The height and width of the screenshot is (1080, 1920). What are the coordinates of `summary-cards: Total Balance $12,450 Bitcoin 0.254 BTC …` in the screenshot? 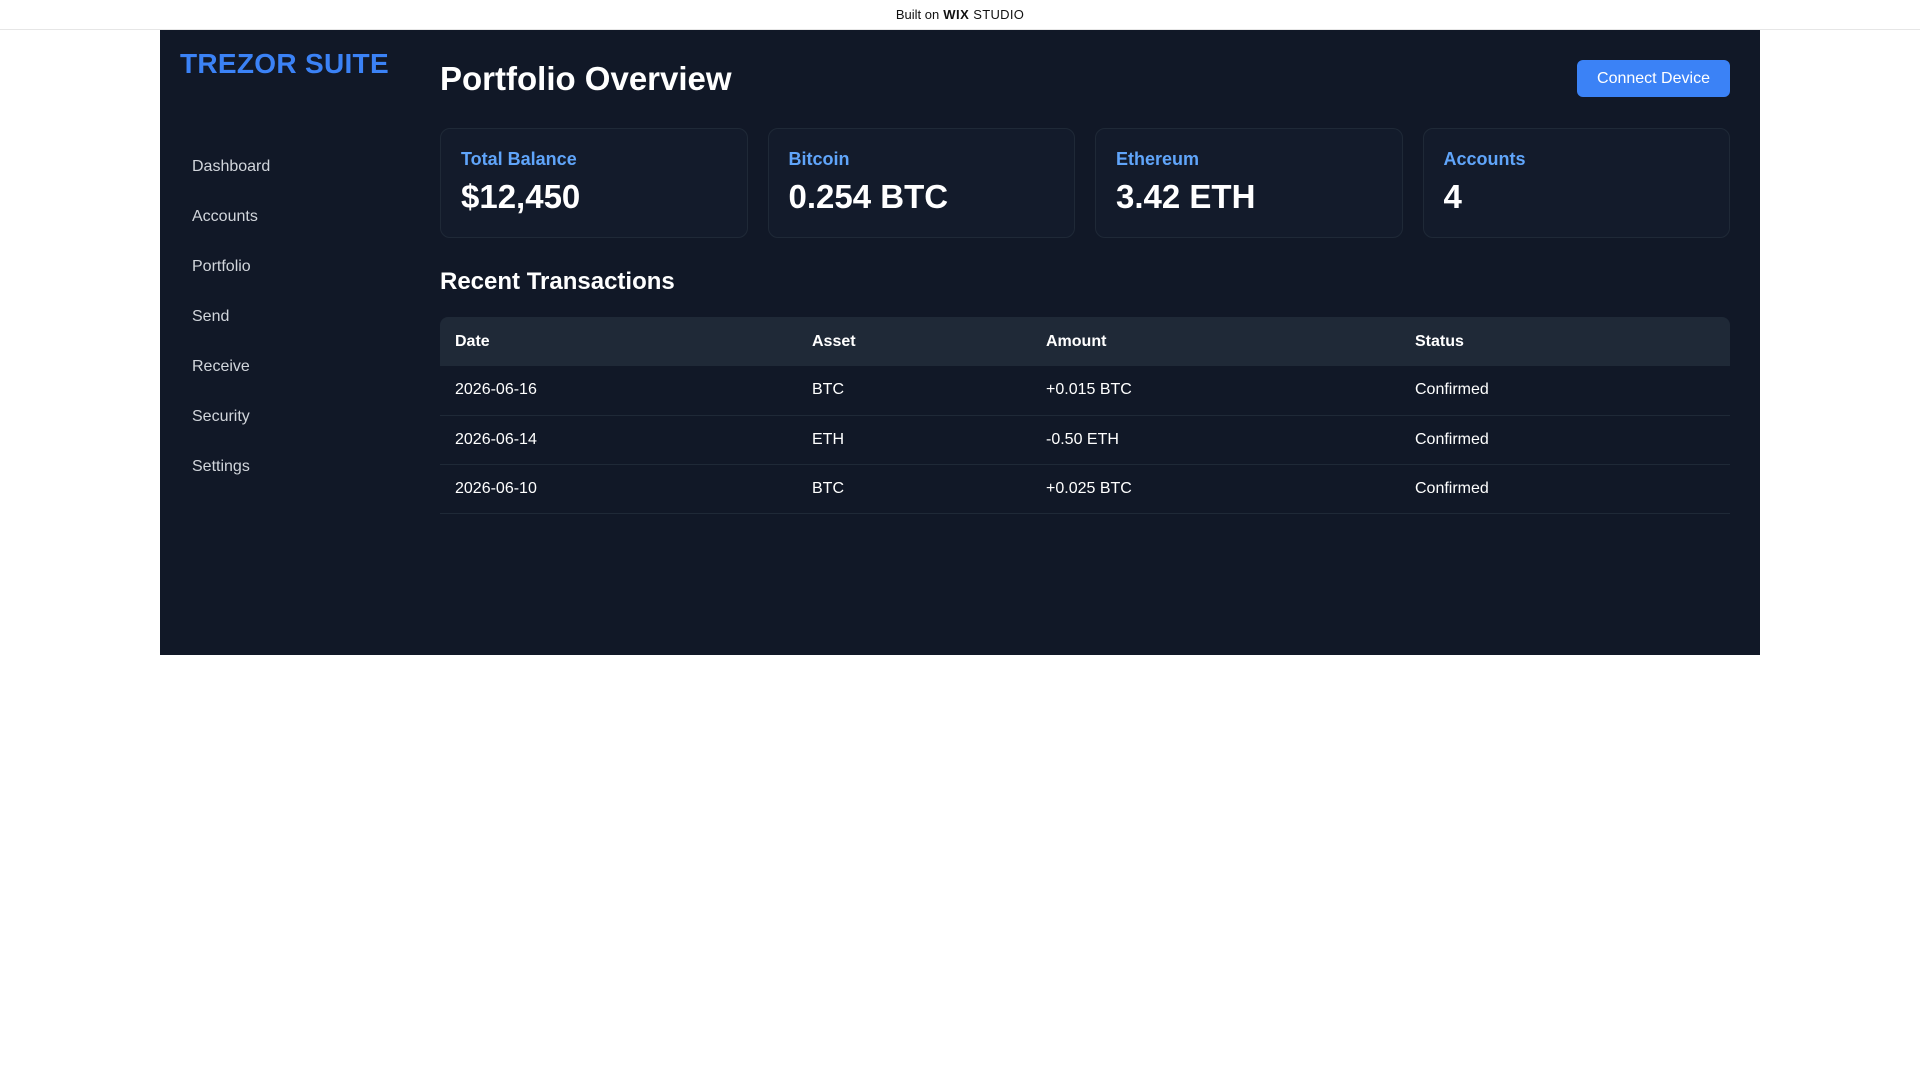 It's located at (1085, 183).